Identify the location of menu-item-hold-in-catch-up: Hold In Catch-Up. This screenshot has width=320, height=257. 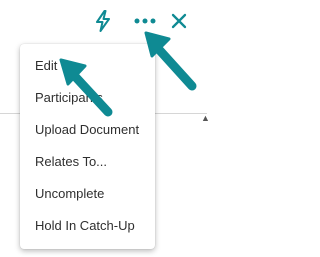
(87, 225).